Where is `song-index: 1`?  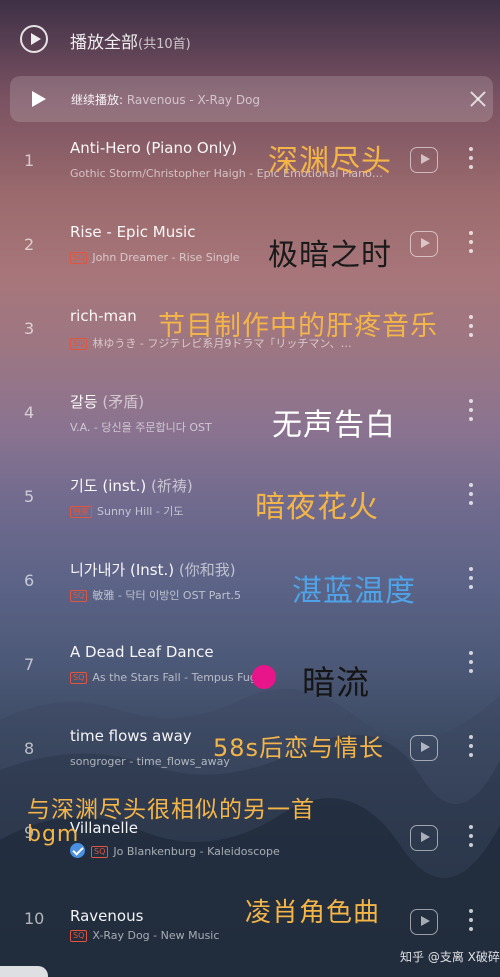
song-index: 1 is located at coordinates (29, 160).